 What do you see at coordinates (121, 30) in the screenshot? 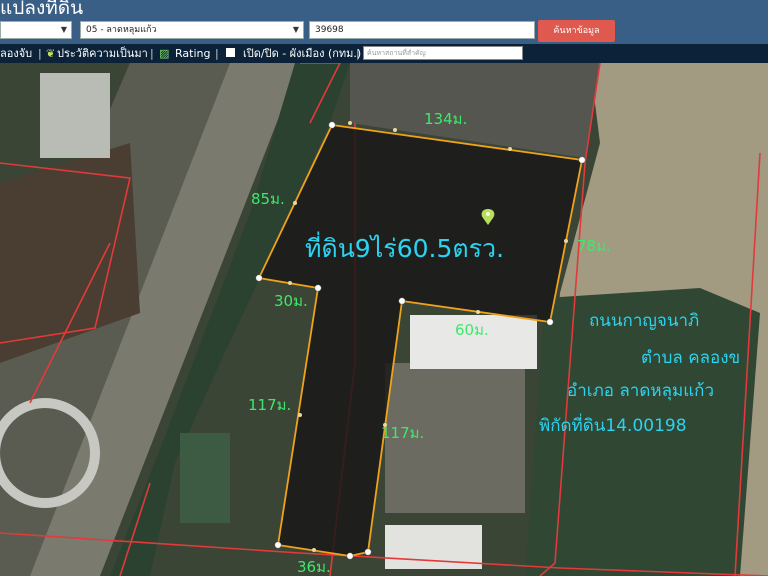
I see `district-select-value: 05 - ลาดหลุมแก้ว` at bounding box center [121, 30].